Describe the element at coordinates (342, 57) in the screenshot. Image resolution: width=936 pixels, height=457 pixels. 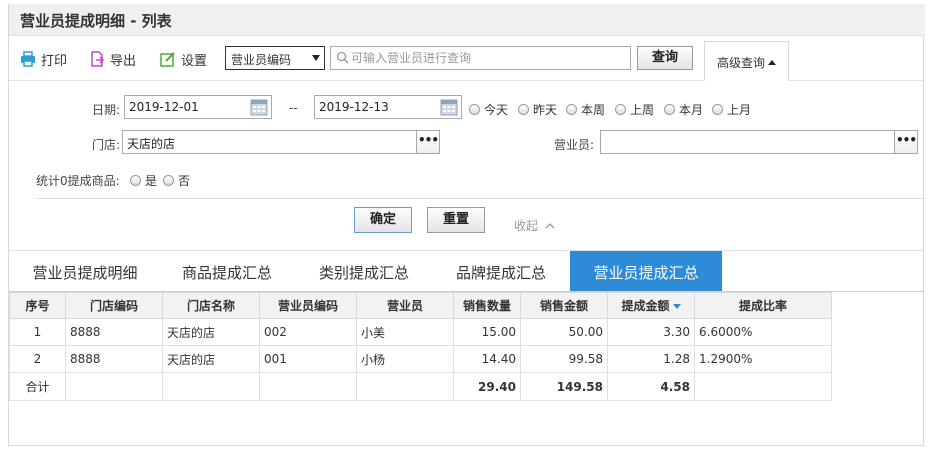
I see `search-icon` at that location.